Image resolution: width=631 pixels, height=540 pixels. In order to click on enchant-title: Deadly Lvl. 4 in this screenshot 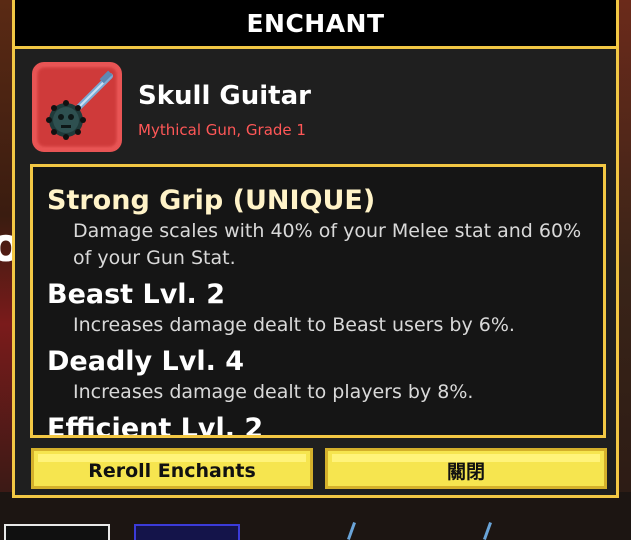, I will do `click(146, 361)`.